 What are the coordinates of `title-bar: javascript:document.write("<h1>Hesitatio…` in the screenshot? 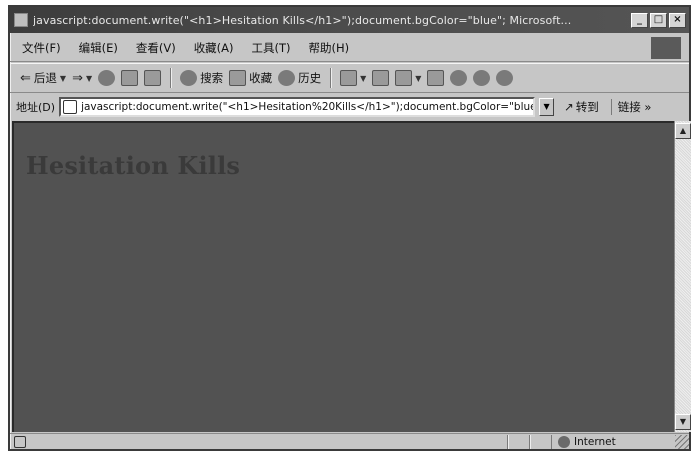 It's located at (349, 20).